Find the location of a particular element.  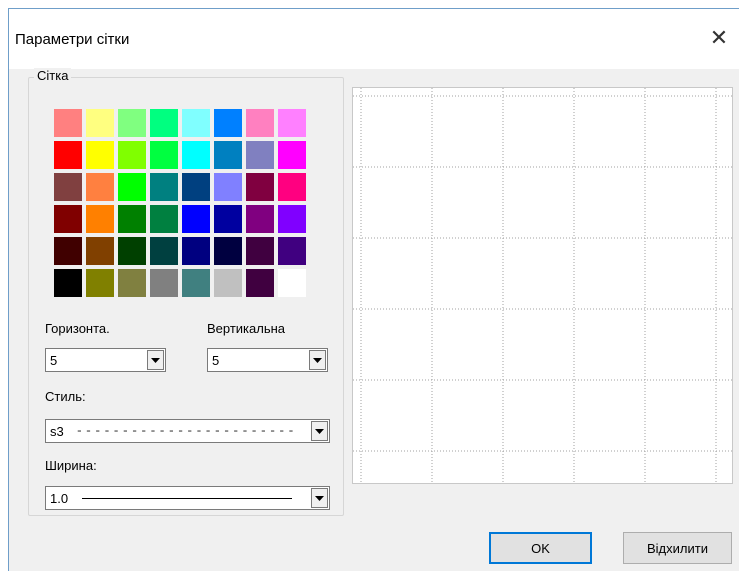

solid-line-sample is located at coordinates (187, 498).